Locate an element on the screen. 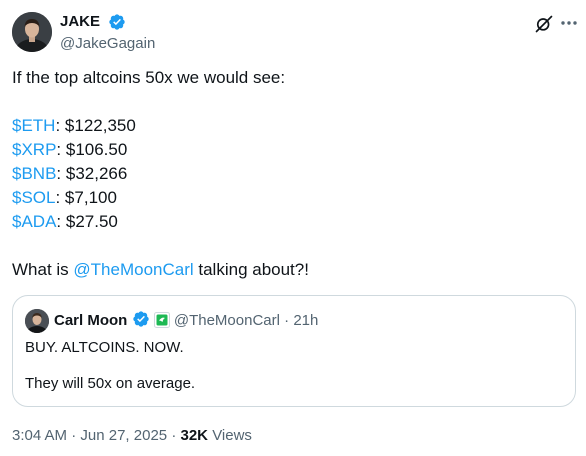 The height and width of the screenshot is (456, 586). views-count: 32K is located at coordinates (194, 435).